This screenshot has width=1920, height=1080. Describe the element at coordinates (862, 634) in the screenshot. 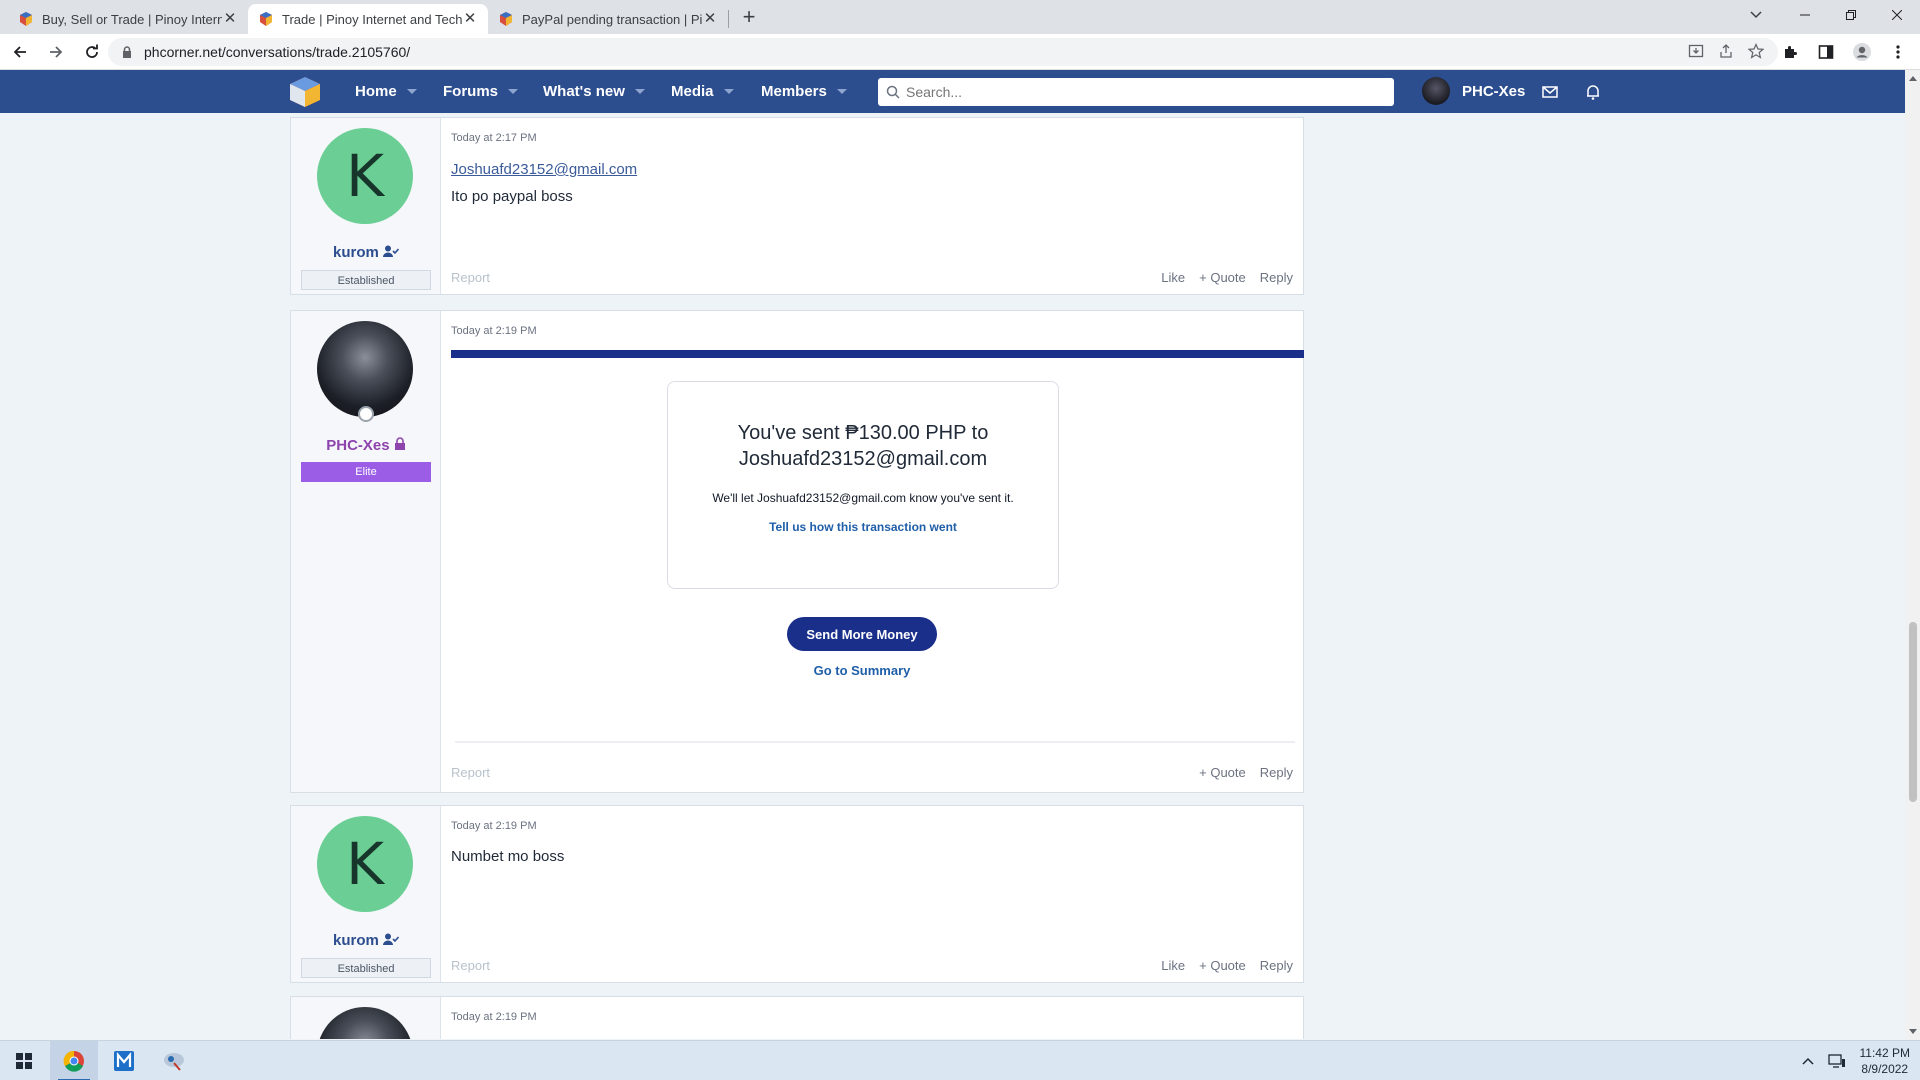

I see `send-more-money-button: Send More Money` at that location.